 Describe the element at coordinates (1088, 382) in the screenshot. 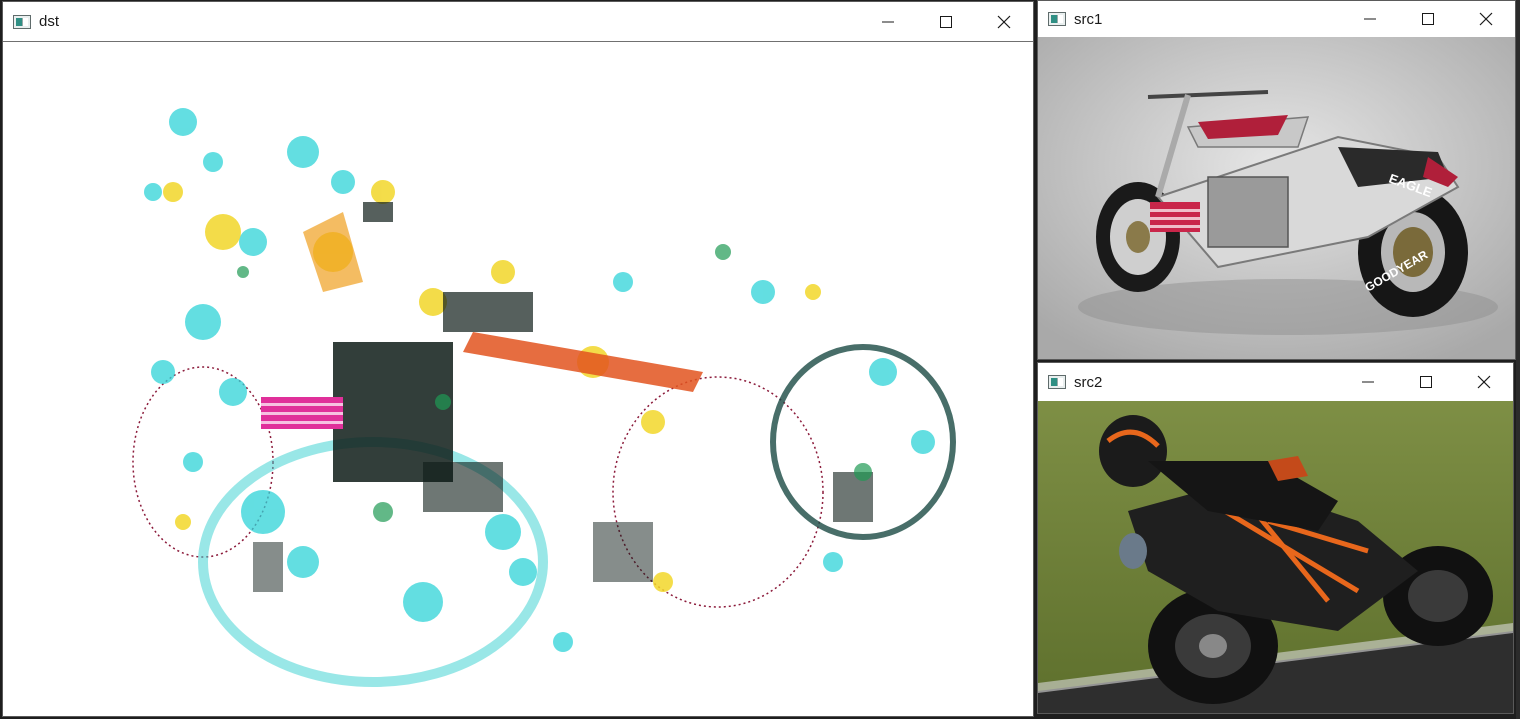

I see `window-title: src2` at that location.